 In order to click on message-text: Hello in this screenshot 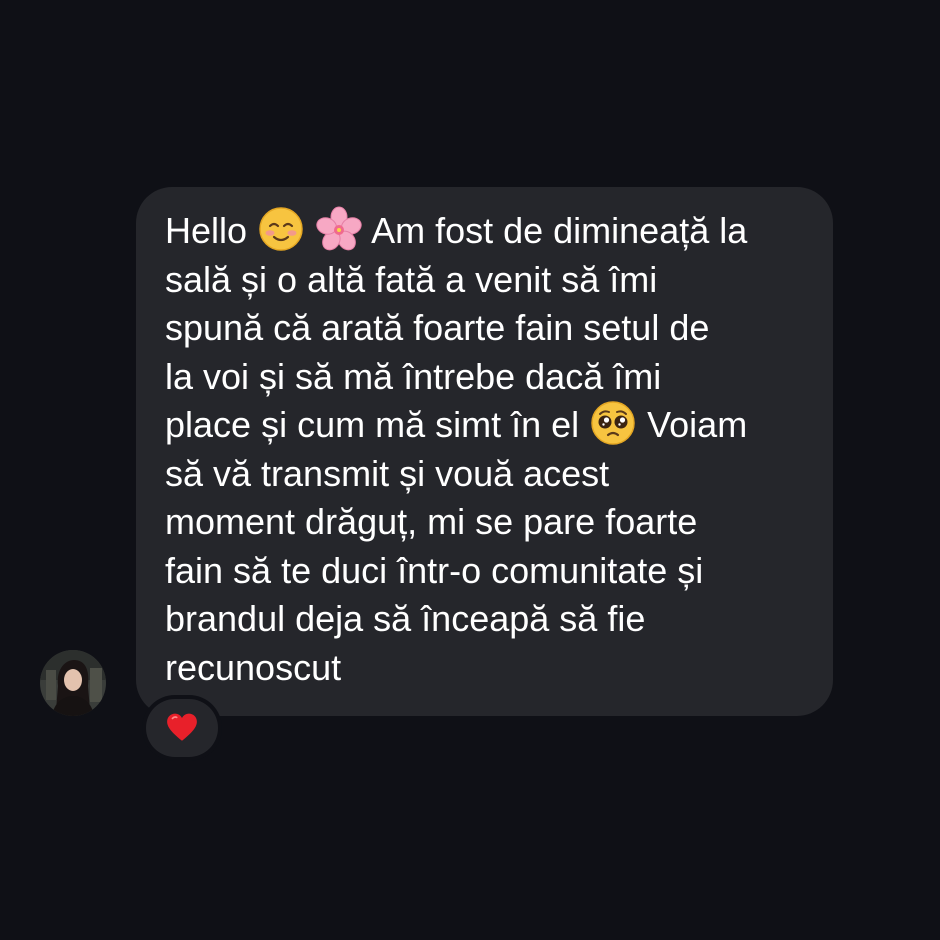, I will do `click(211, 230)`.